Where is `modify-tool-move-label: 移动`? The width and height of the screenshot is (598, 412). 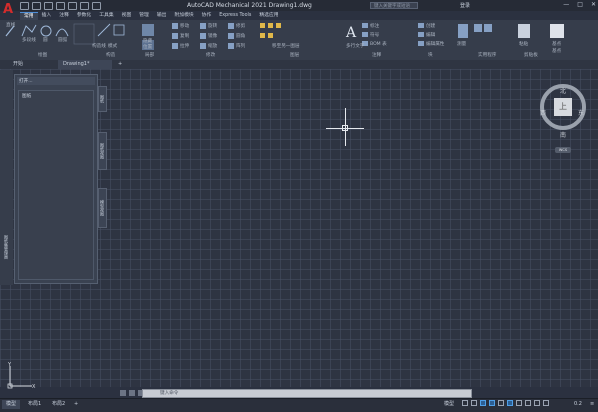 modify-tool-move-label: 移动 is located at coordinates (184, 26).